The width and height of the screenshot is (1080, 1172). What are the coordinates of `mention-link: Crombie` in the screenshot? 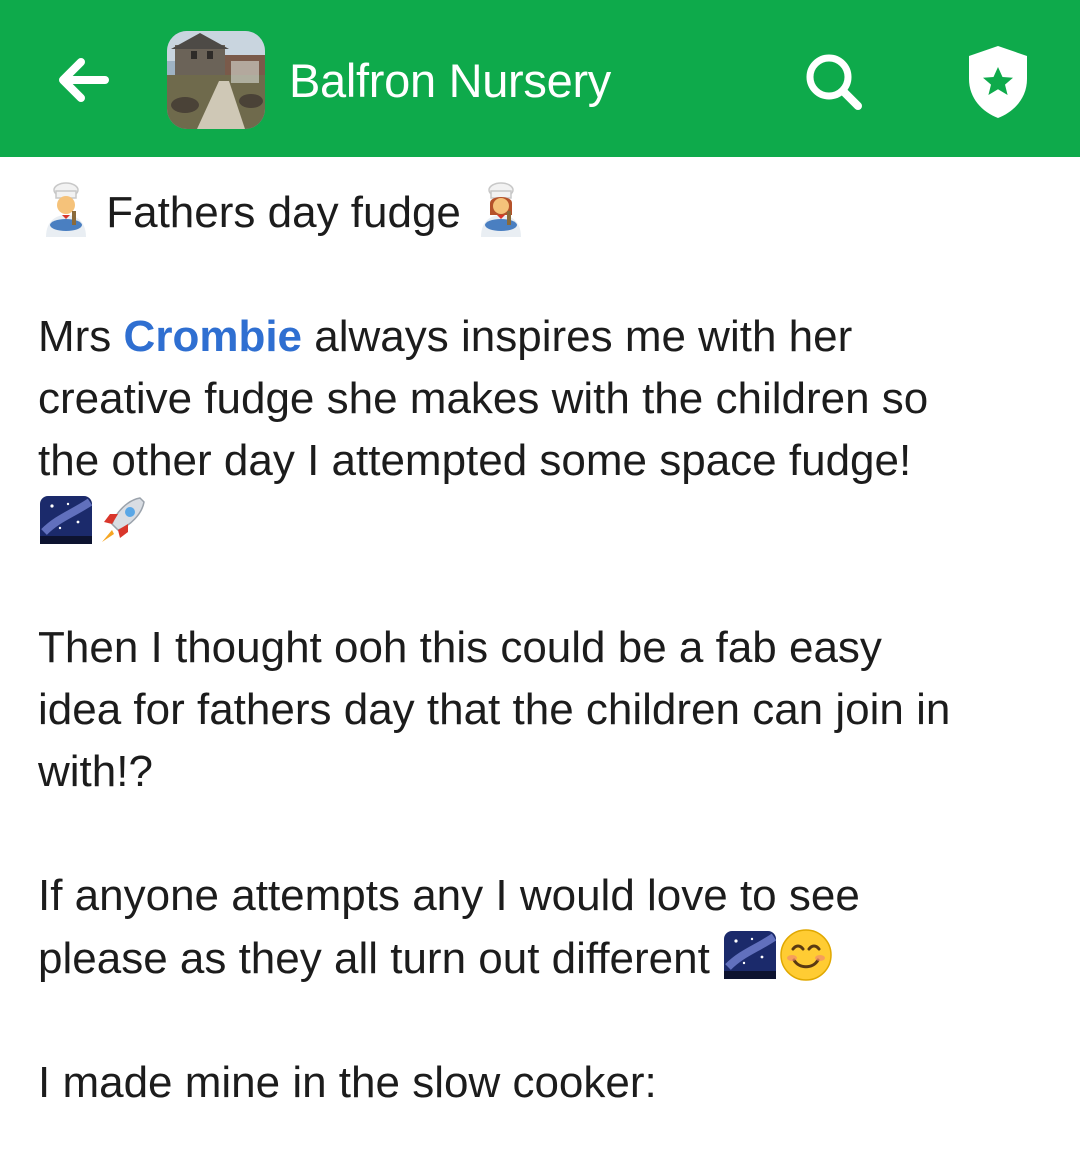 It's located at (213, 336).